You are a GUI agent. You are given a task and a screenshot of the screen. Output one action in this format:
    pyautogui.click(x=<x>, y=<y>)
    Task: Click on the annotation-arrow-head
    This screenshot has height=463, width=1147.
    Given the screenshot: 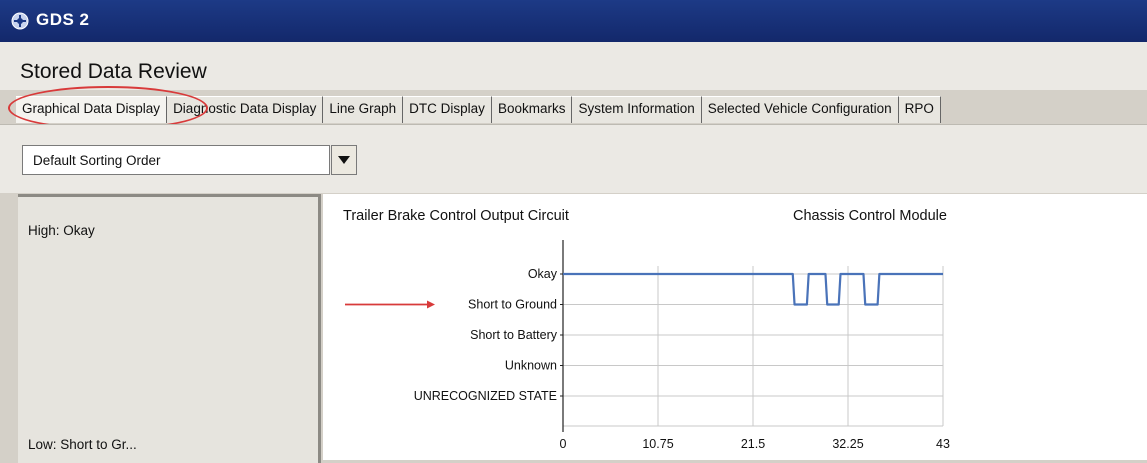 What is the action you would take?
    pyautogui.click(x=431, y=304)
    